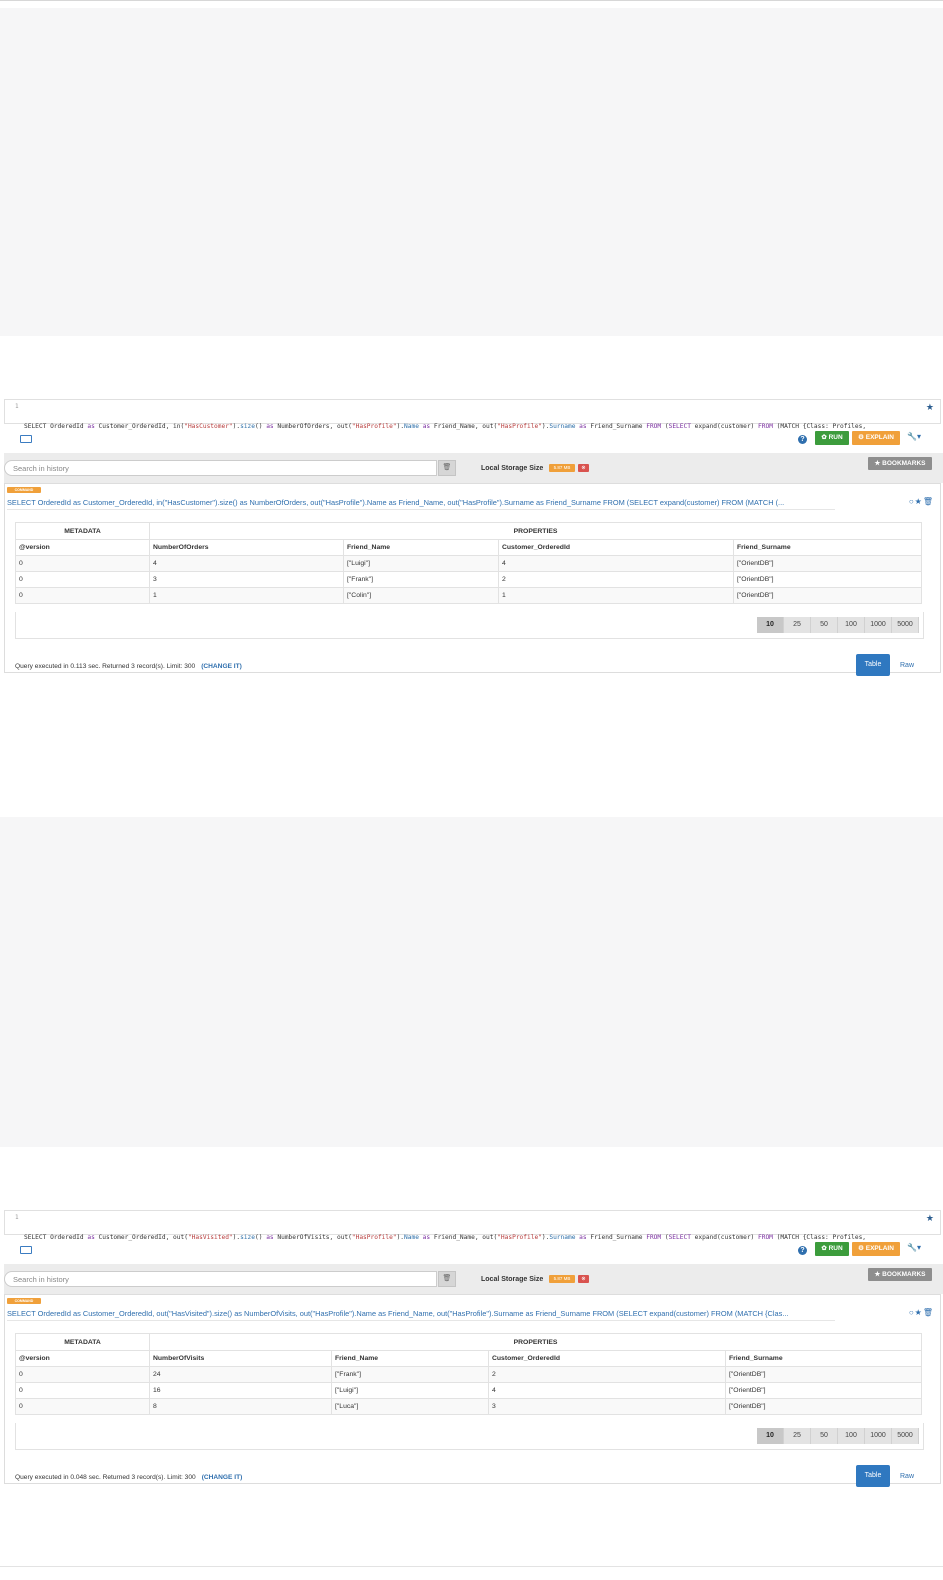 The width and height of the screenshot is (943, 1580). What do you see at coordinates (468, 563) in the screenshot?
I see `table-row: 0 4 ["Luigi"] 4 ["OrientDB"]` at bounding box center [468, 563].